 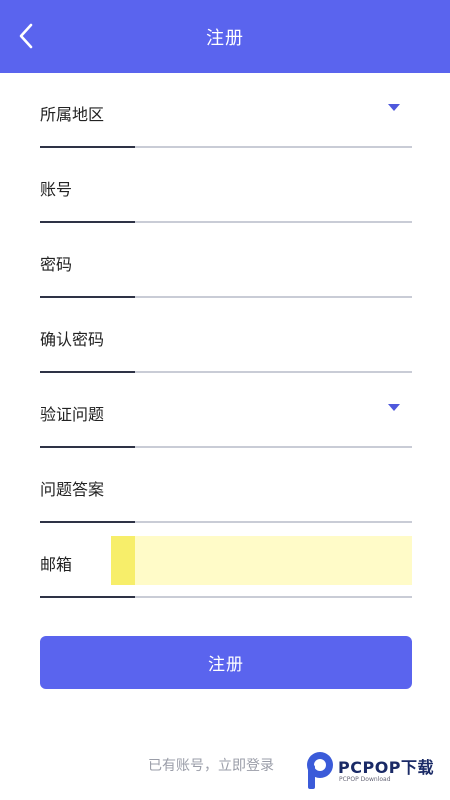 I want to click on answer-field: 问题答案, so click(x=226, y=485).